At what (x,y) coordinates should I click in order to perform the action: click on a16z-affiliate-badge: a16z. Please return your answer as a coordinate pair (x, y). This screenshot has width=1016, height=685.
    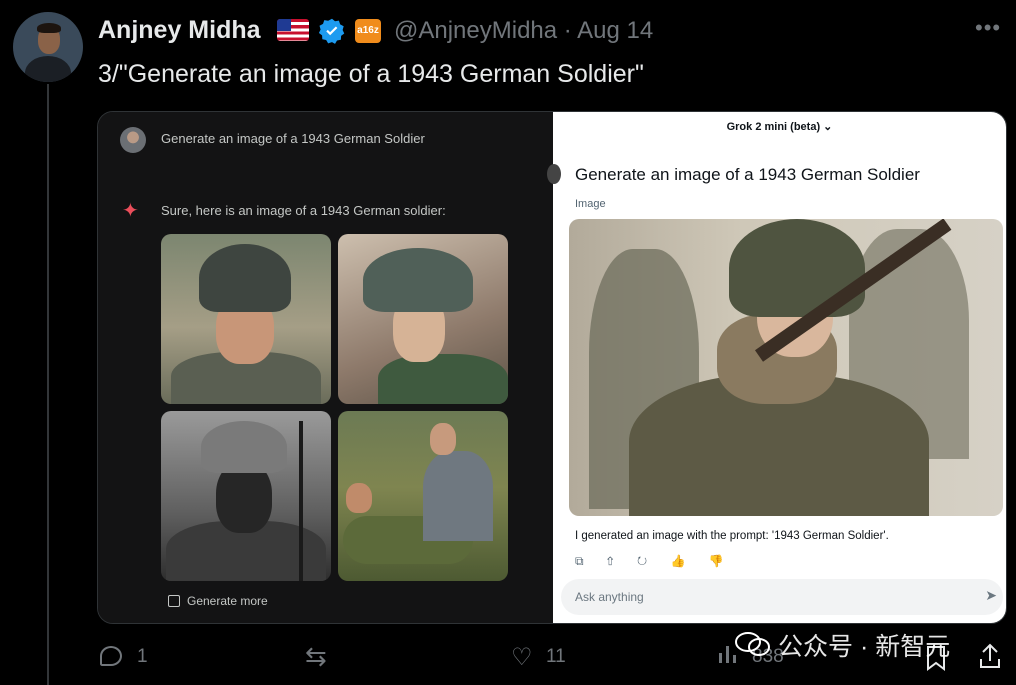
    Looking at the image, I should click on (368, 31).